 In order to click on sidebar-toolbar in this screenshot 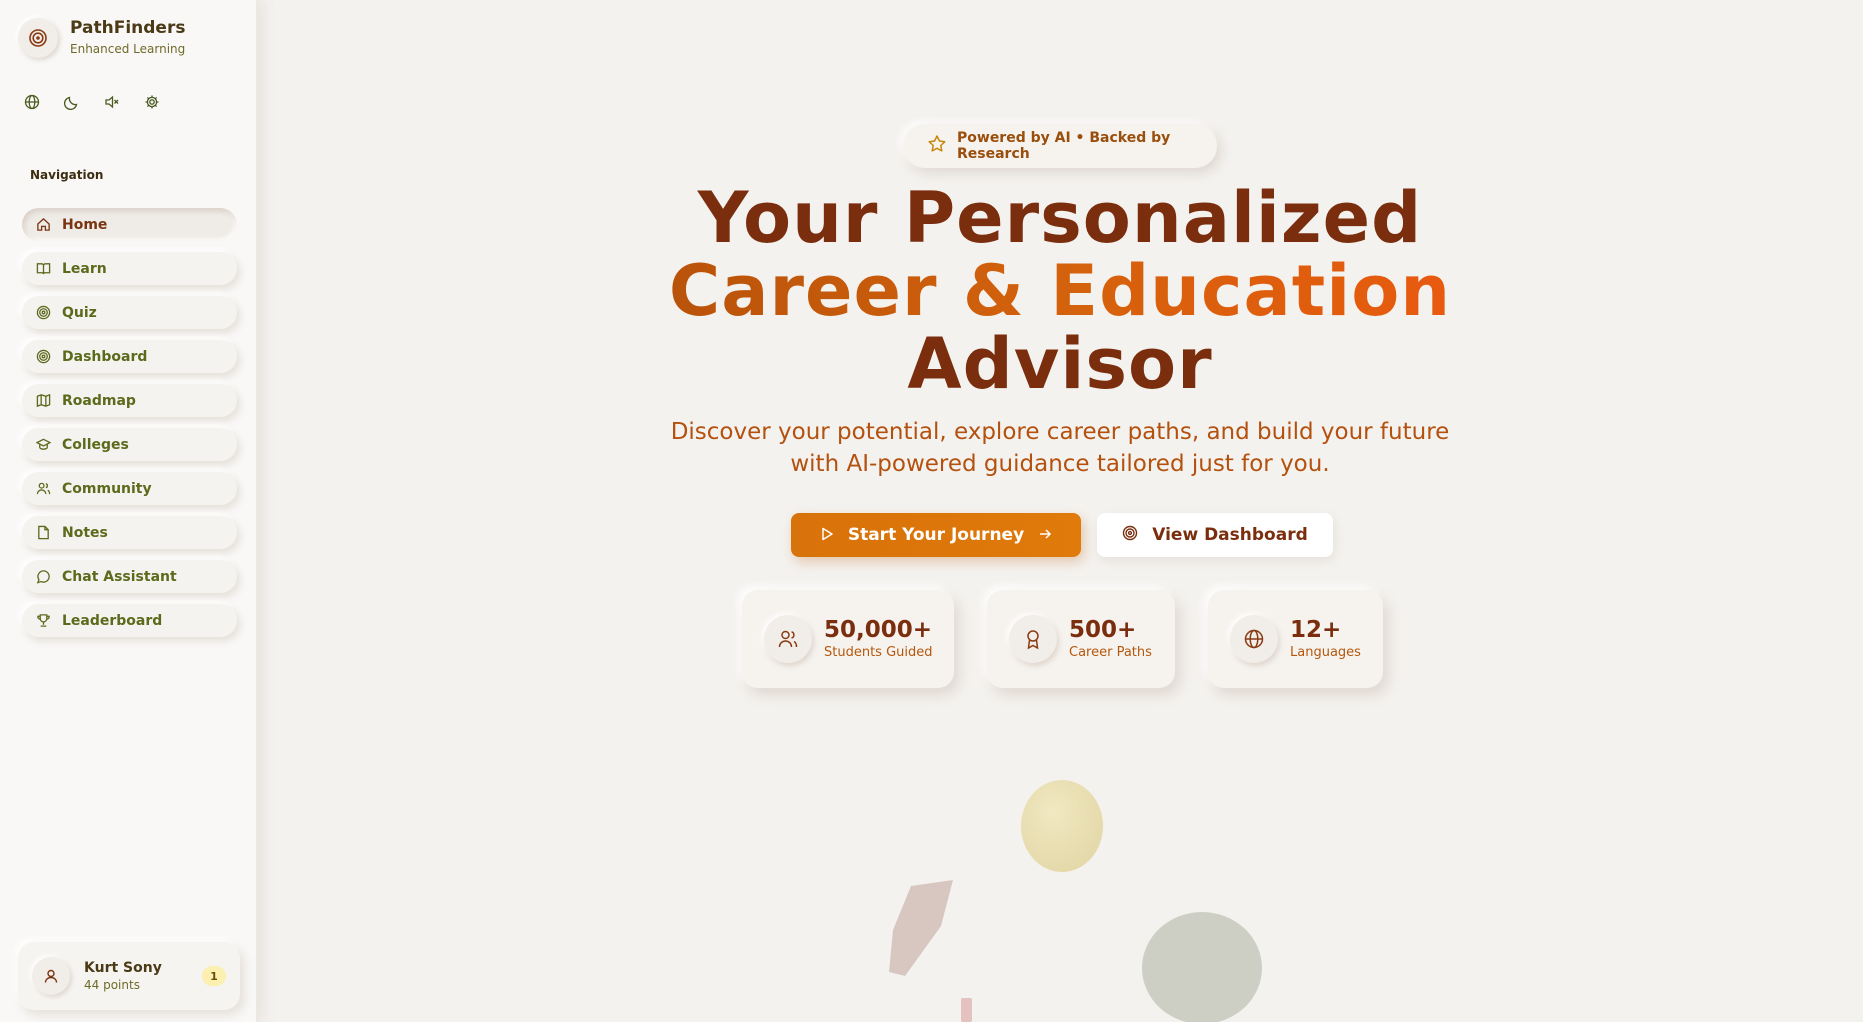, I will do `click(92, 102)`.